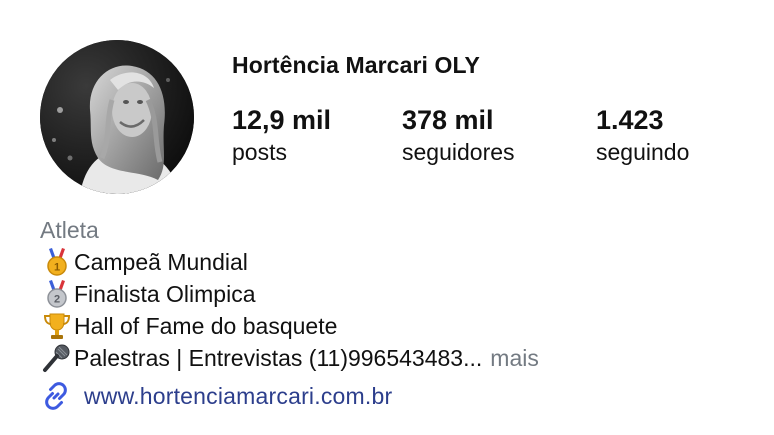  What do you see at coordinates (289, 262) in the screenshot?
I see `bio-line: 1 Campeã Mundial` at bounding box center [289, 262].